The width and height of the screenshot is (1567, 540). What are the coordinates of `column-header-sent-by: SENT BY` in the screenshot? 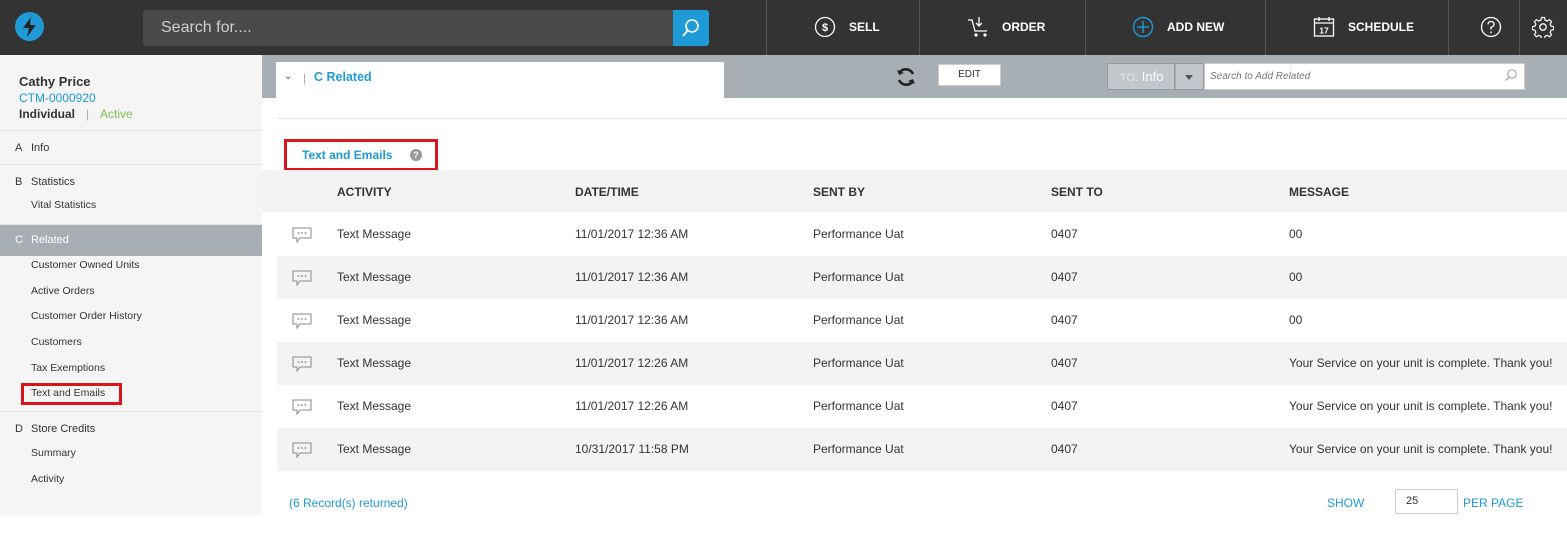 It's located at (839, 192).